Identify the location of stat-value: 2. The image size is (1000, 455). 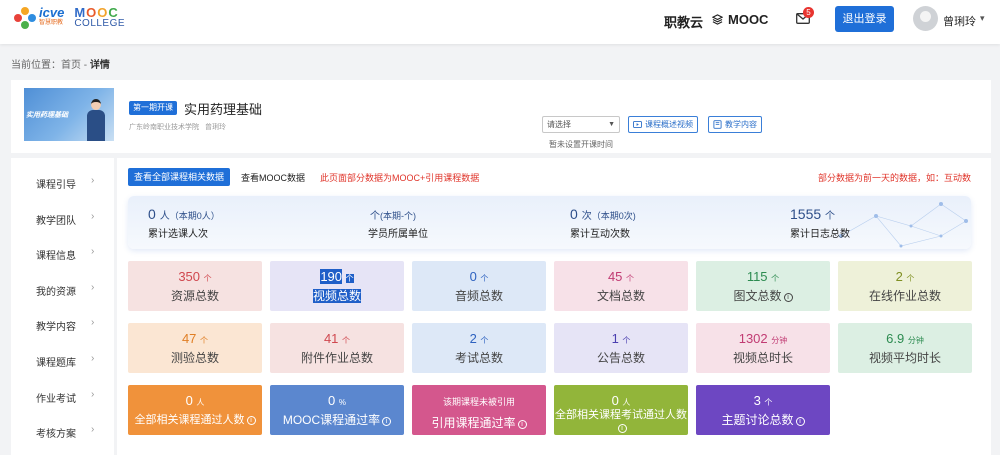
(899, 276).